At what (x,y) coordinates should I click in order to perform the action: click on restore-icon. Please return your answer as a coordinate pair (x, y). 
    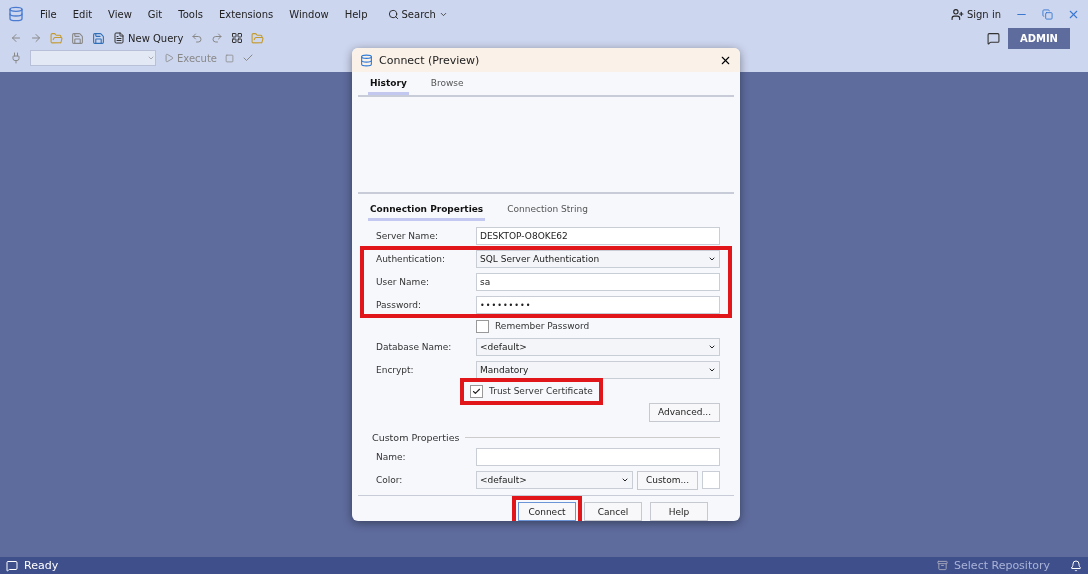
    Looking at the image, I should click on (1047, 14).